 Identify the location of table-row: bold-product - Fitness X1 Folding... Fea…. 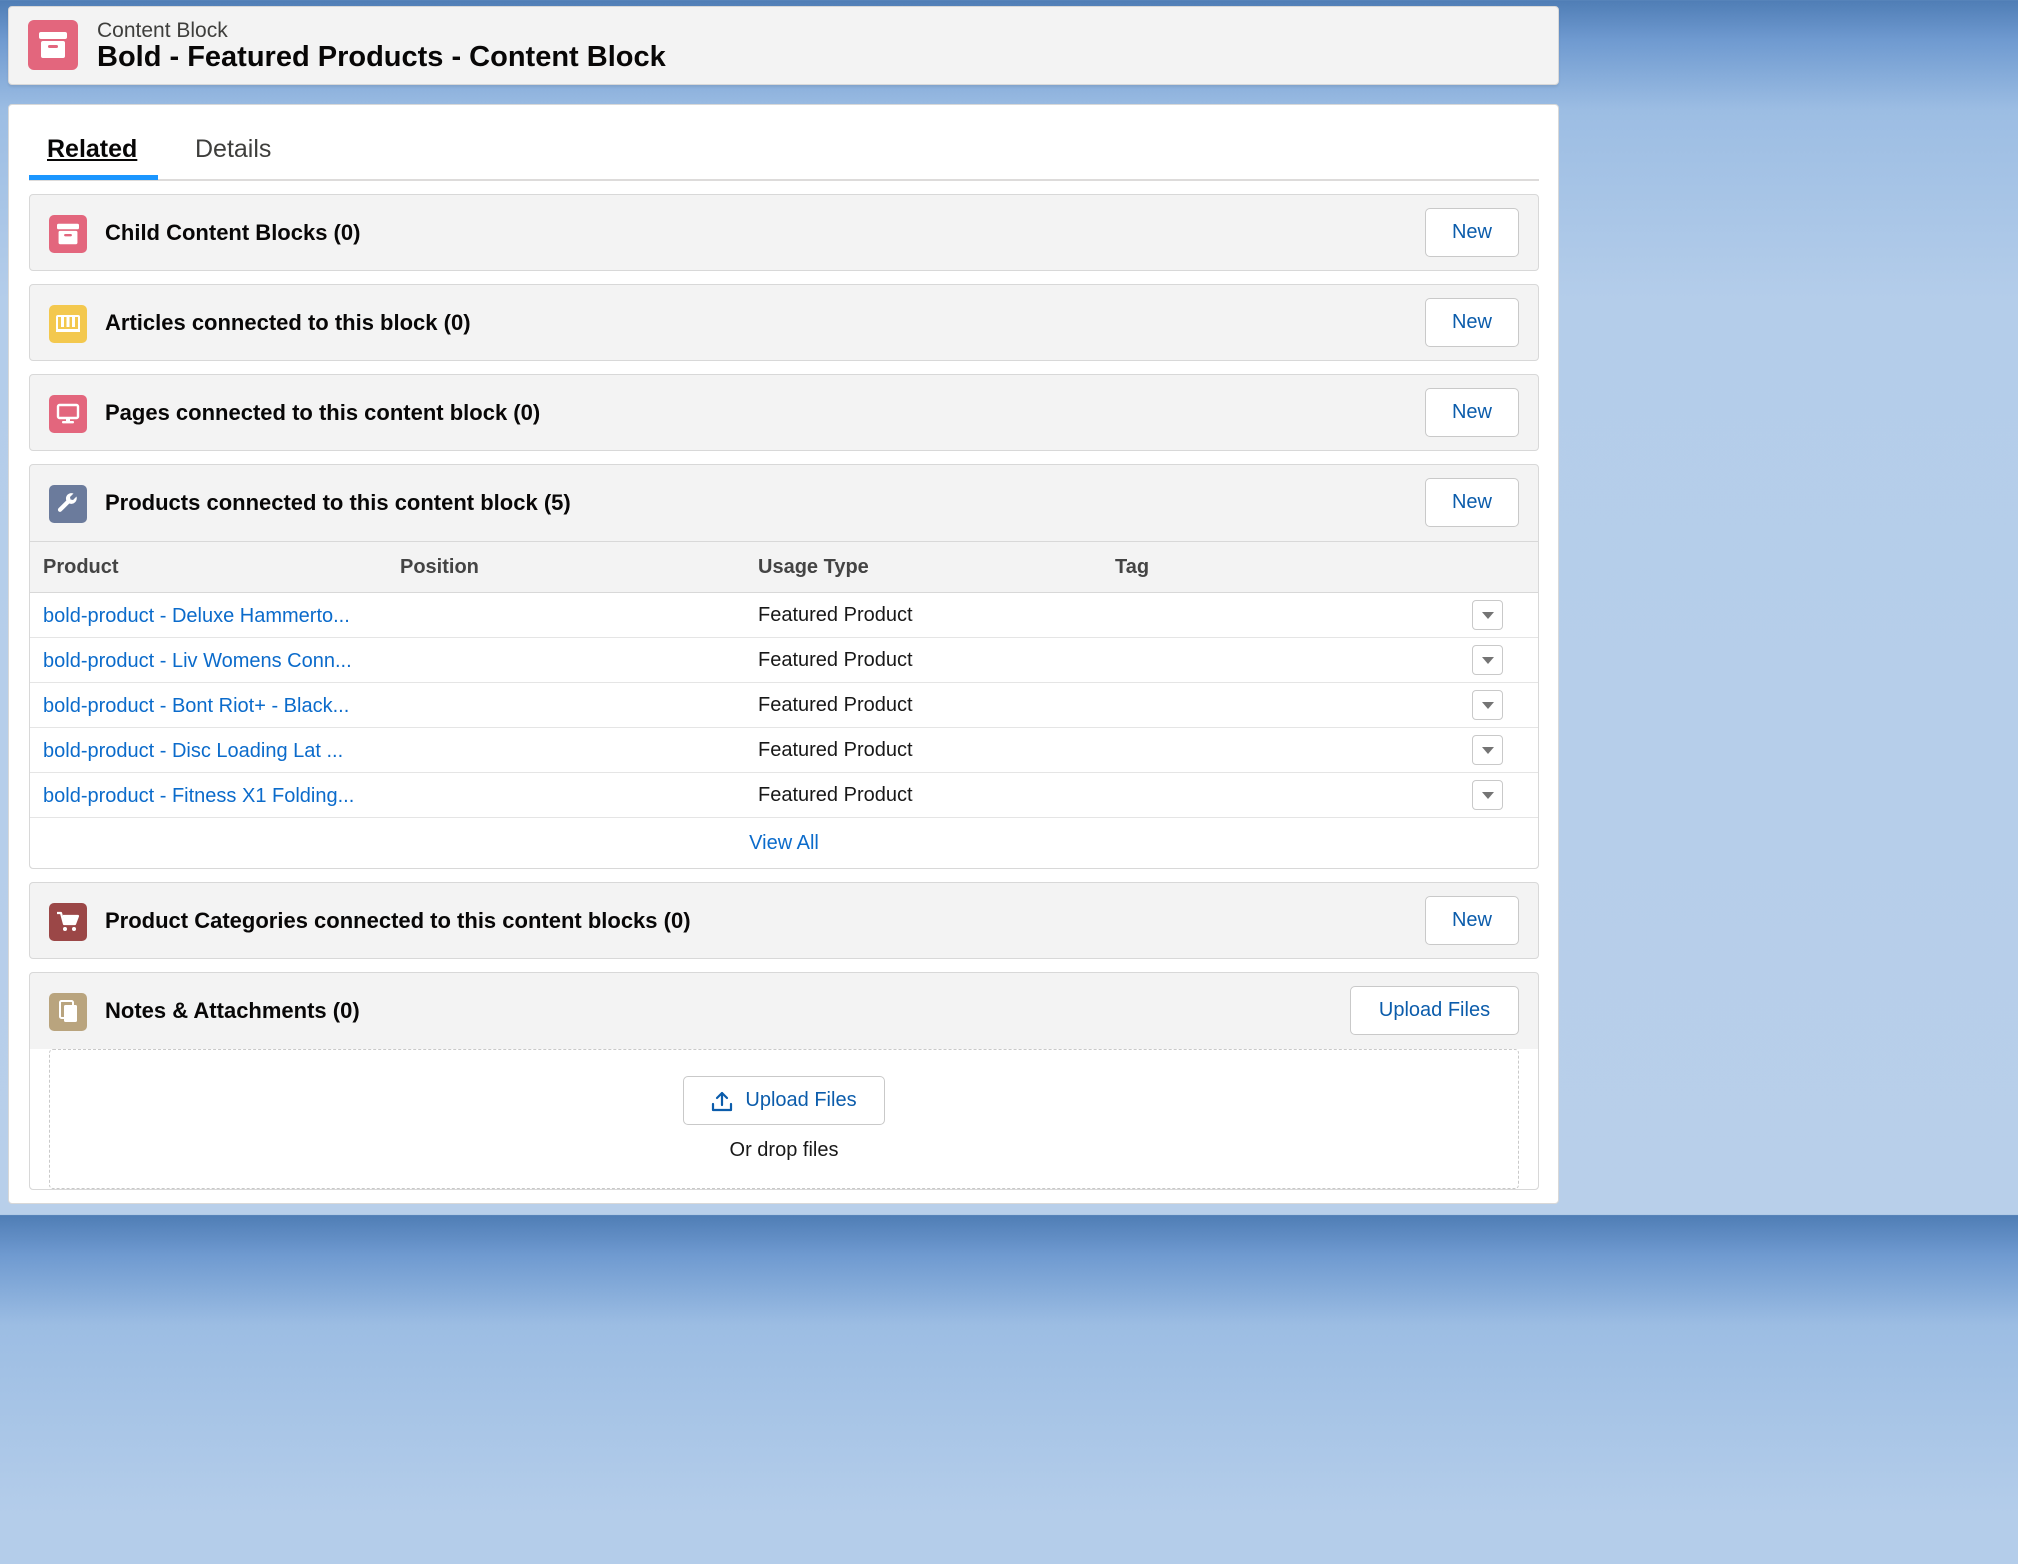
(784, 795).